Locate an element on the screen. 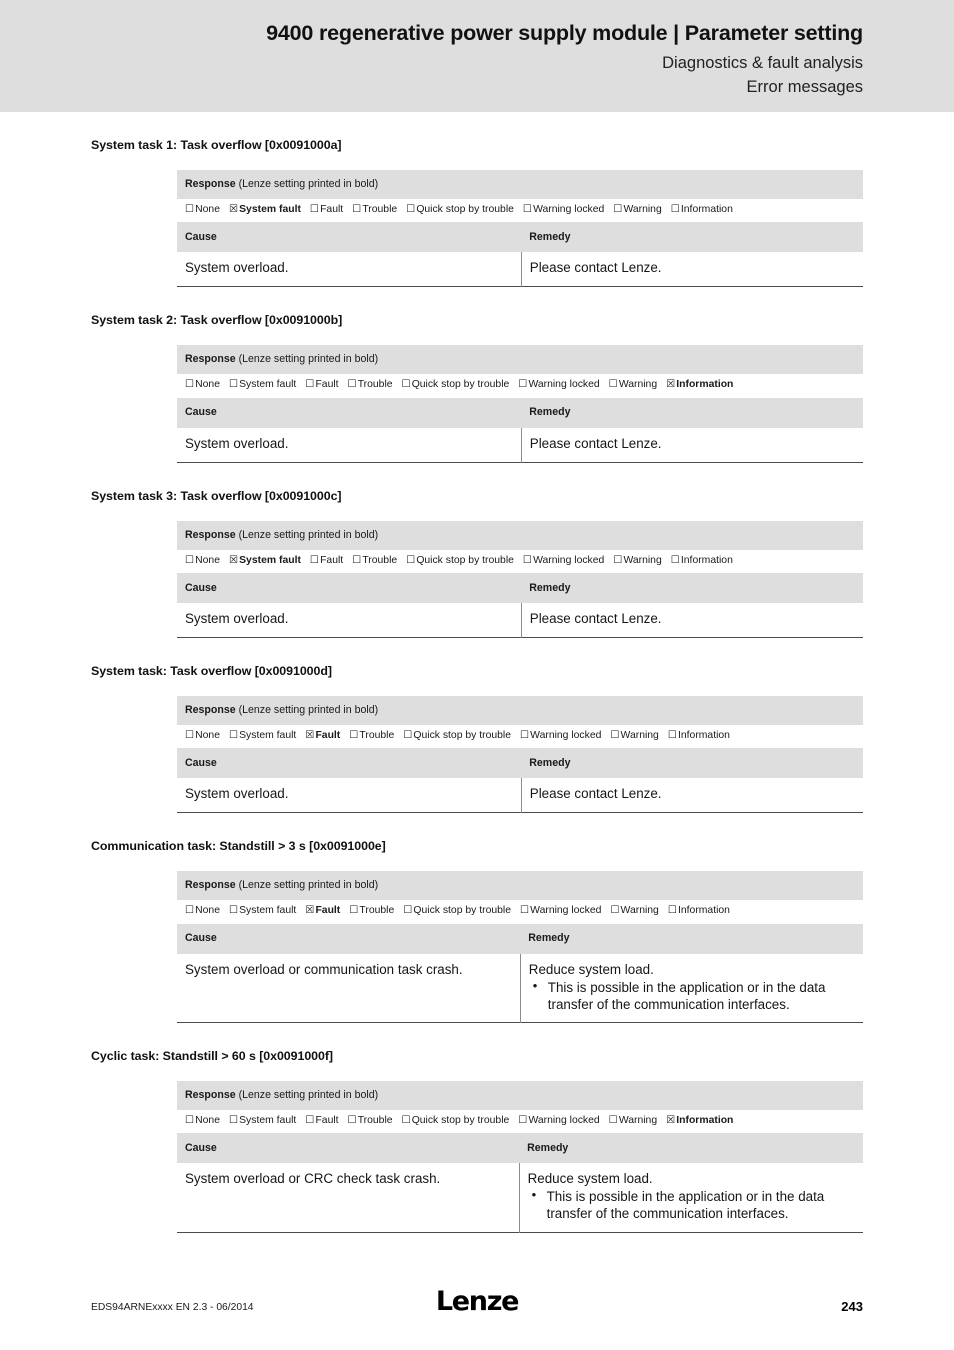 The width and height of the screenshot is (954, 1350). table-row: System overload. Please contact Lenze. is located at coordinates (520, 269).